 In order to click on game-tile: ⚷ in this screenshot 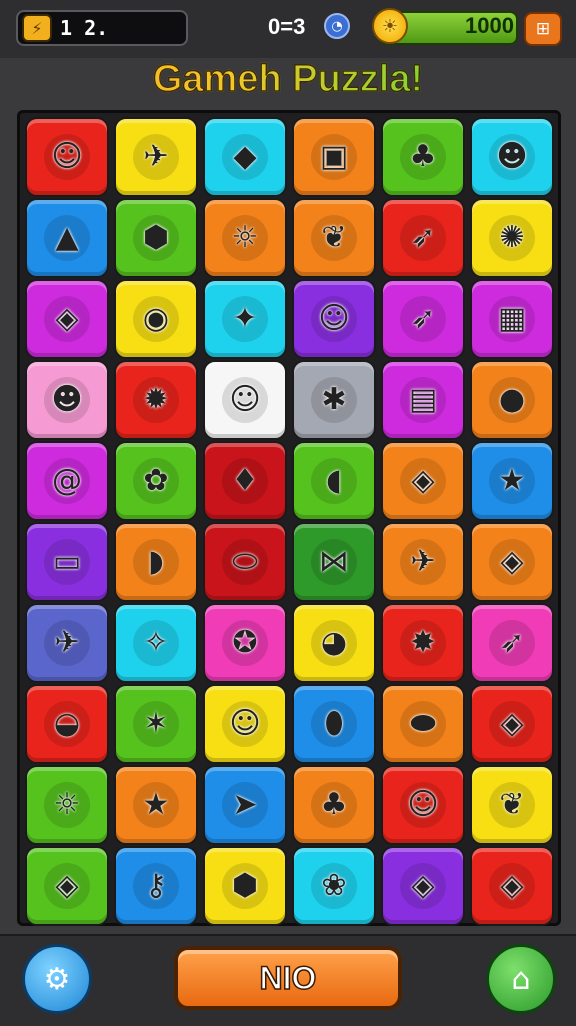, I will do `click(156, 886)`.